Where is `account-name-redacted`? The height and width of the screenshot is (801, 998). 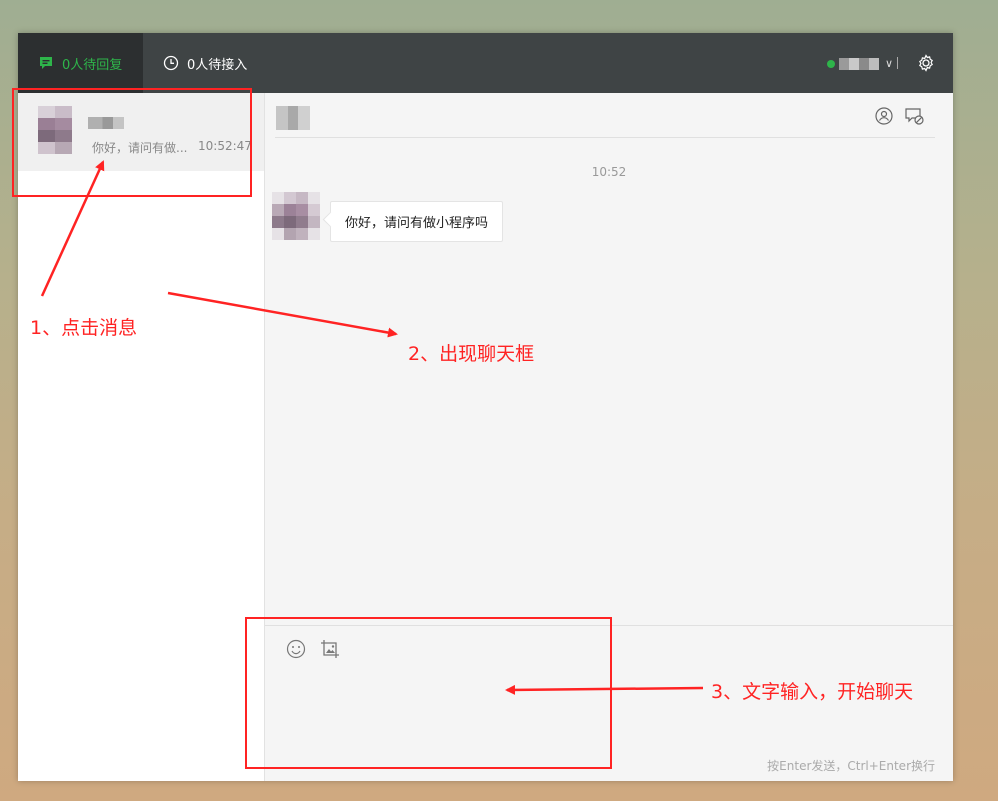 account-name-redacted is located at coordinates (858, 63).